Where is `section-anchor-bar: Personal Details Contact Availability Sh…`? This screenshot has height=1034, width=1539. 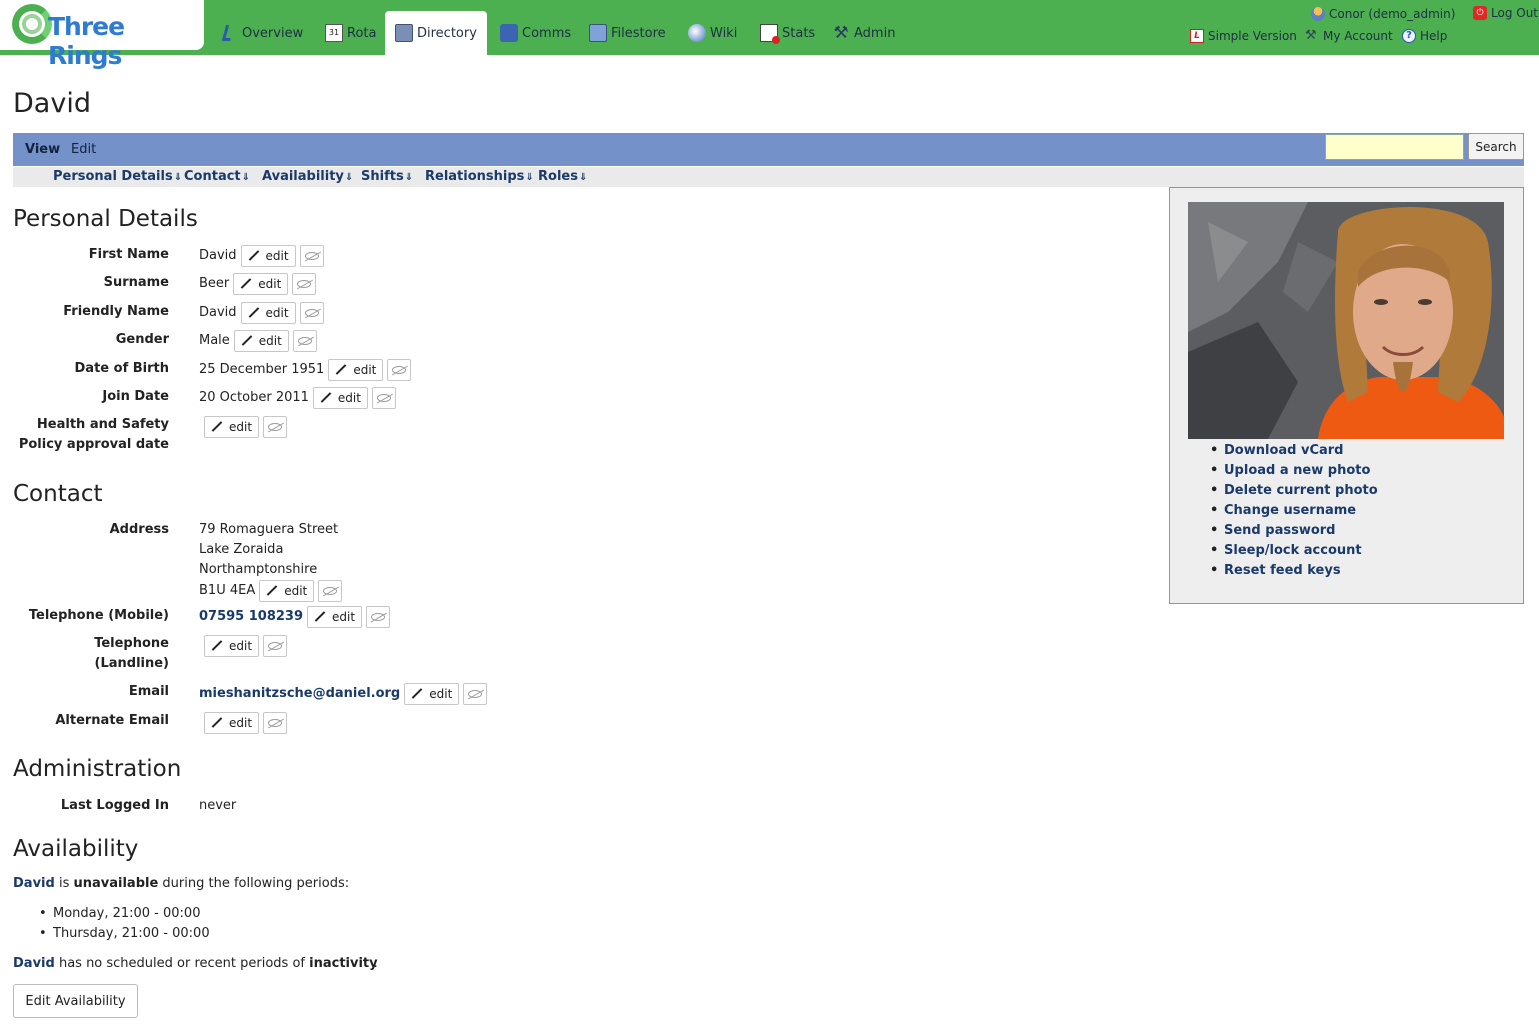 section-anchor-bar: Personal Details Contact Availability Sh… is located at coordinates (768, 177).